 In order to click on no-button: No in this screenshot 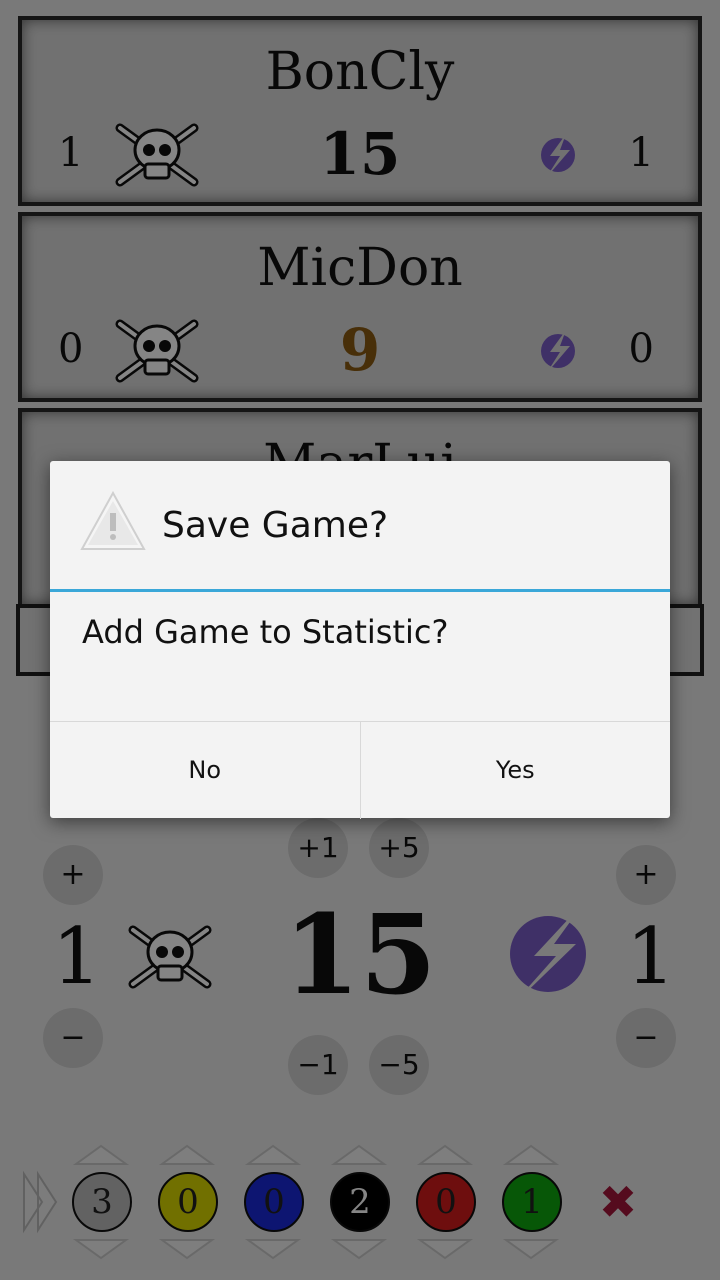, I will do `click(205, 770)`.